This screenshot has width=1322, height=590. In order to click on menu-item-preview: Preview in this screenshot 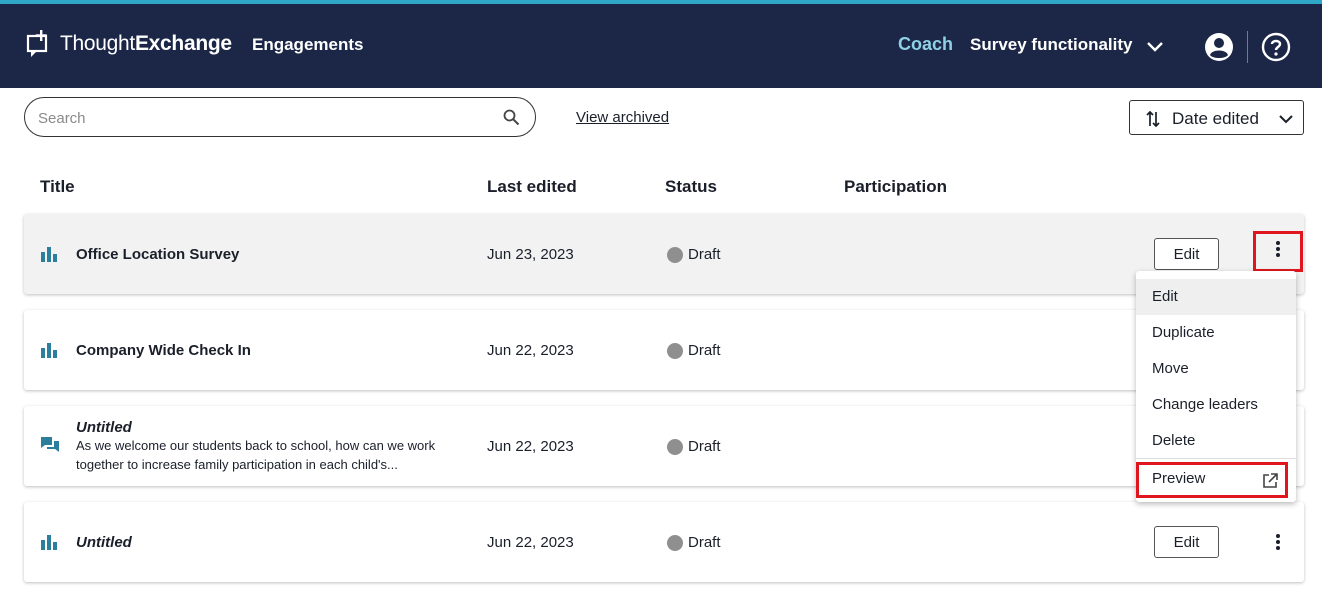, I will do `click(1212, 480)`.